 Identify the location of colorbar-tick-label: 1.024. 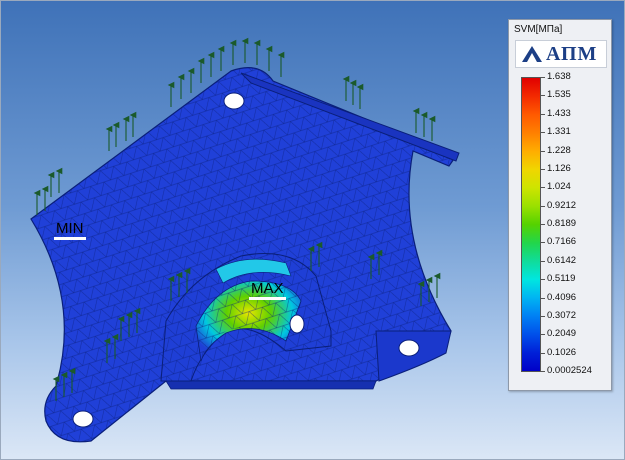
(559, 187).